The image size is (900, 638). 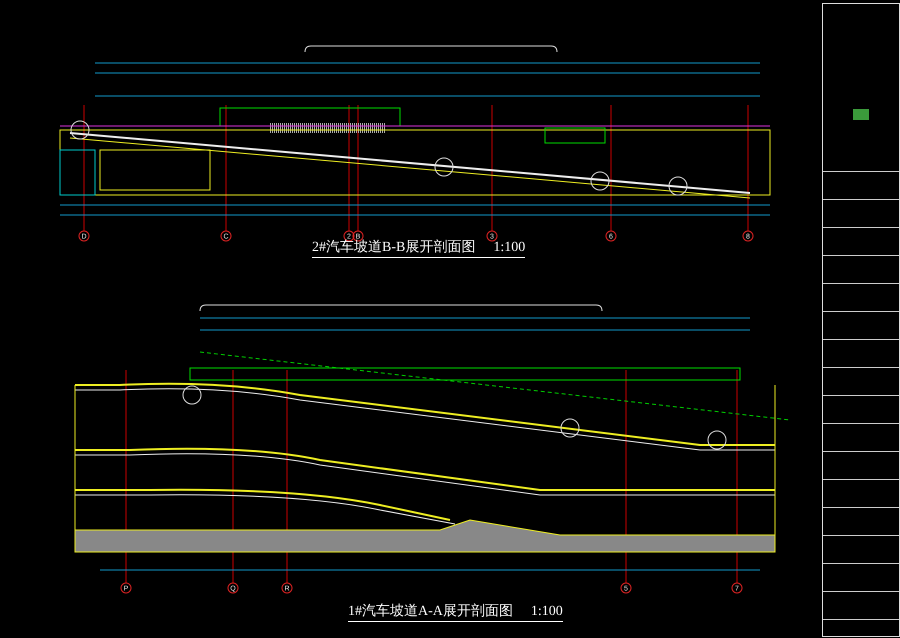 I want to click on drawing-title: 1#汽车坡道A-A展开剖面图, so click(x=439, y=612).